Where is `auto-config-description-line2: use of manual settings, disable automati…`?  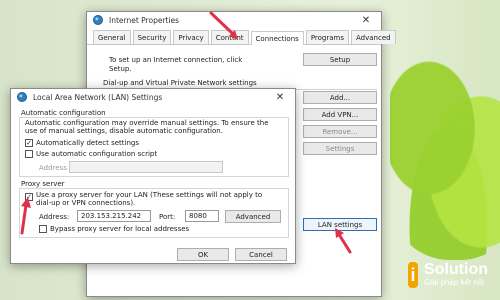
auto-config-description-line2: use of manual settings, disable automati… is located at coordinates (124, 131).